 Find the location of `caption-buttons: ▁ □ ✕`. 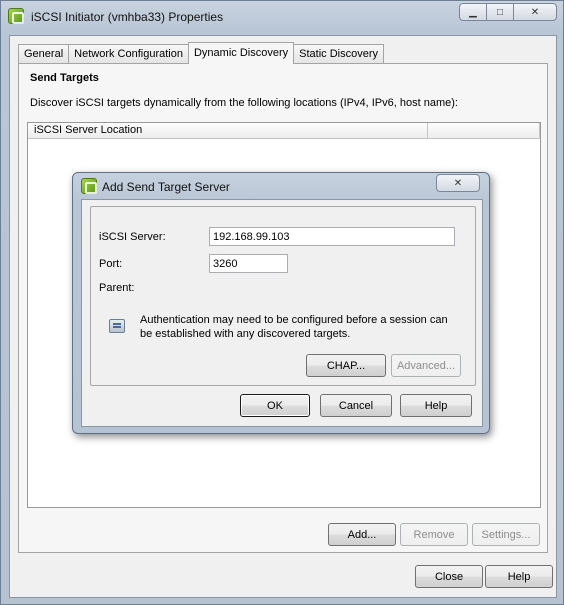

caption-buttons: ▁ □ ✕ is located at coordinates (508, 13).